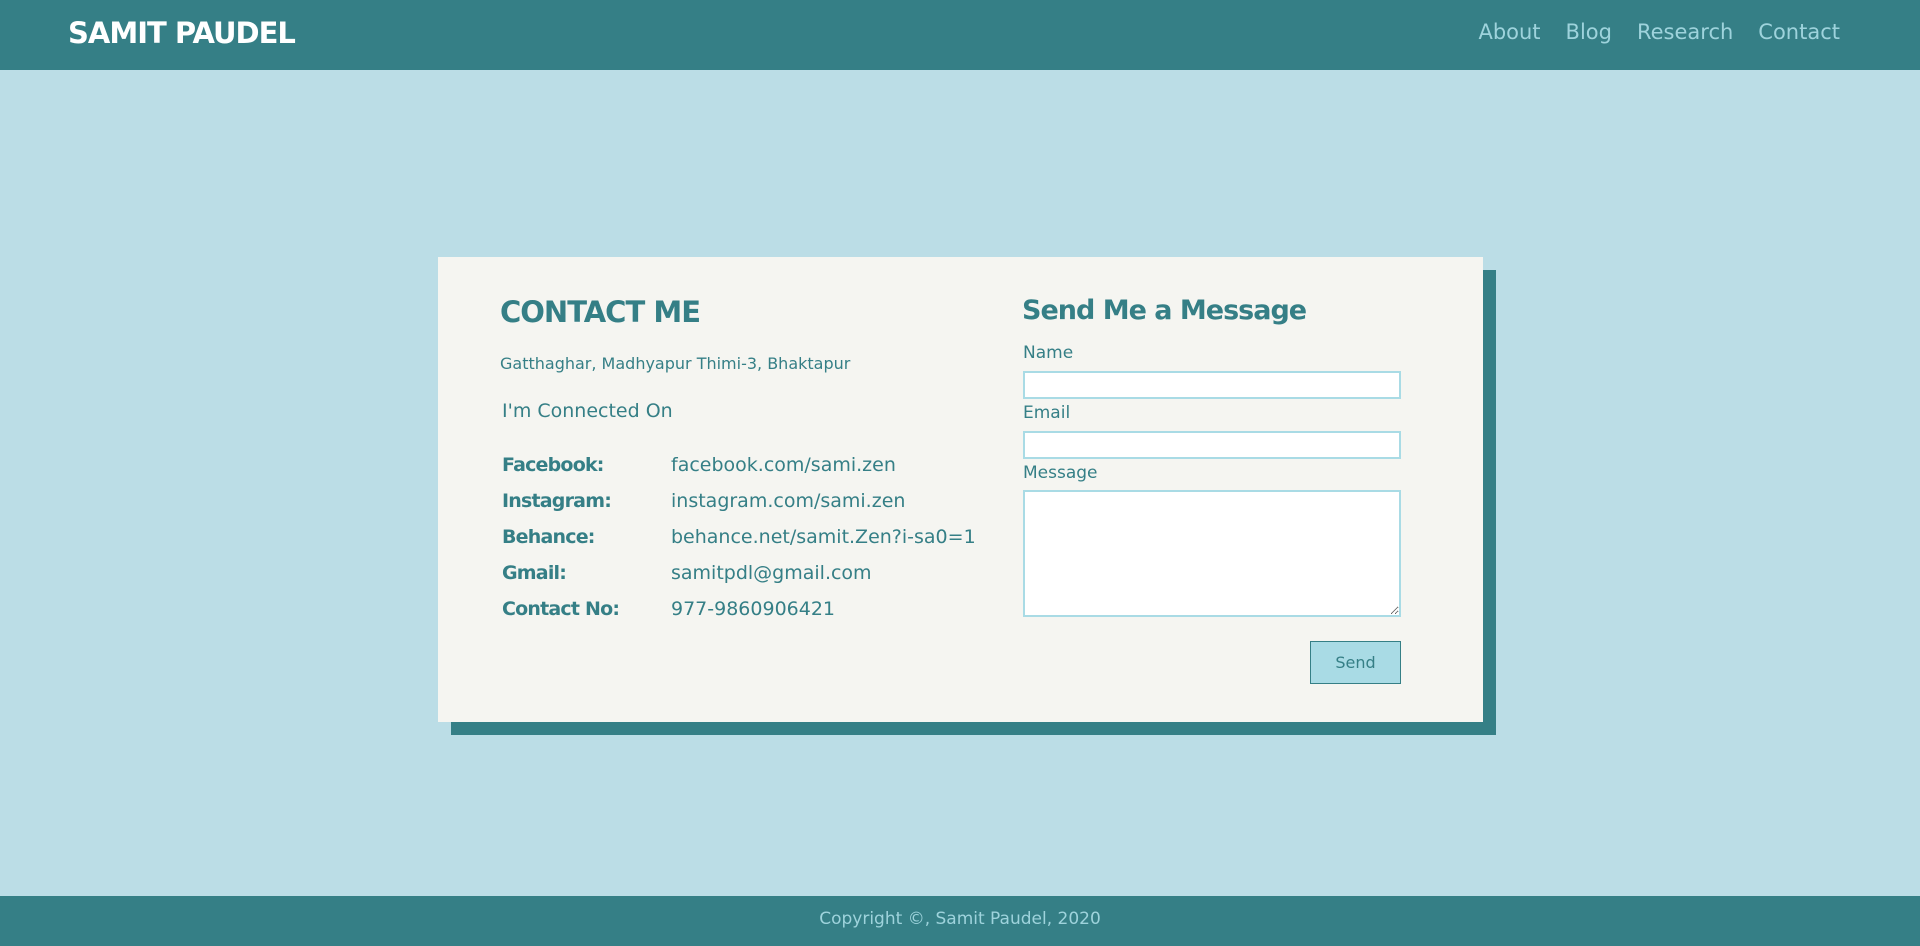  What do you see at coordinates (1212, 553) in the screenshot?
I see `message-textarea` at bounding box center [1212, 553].